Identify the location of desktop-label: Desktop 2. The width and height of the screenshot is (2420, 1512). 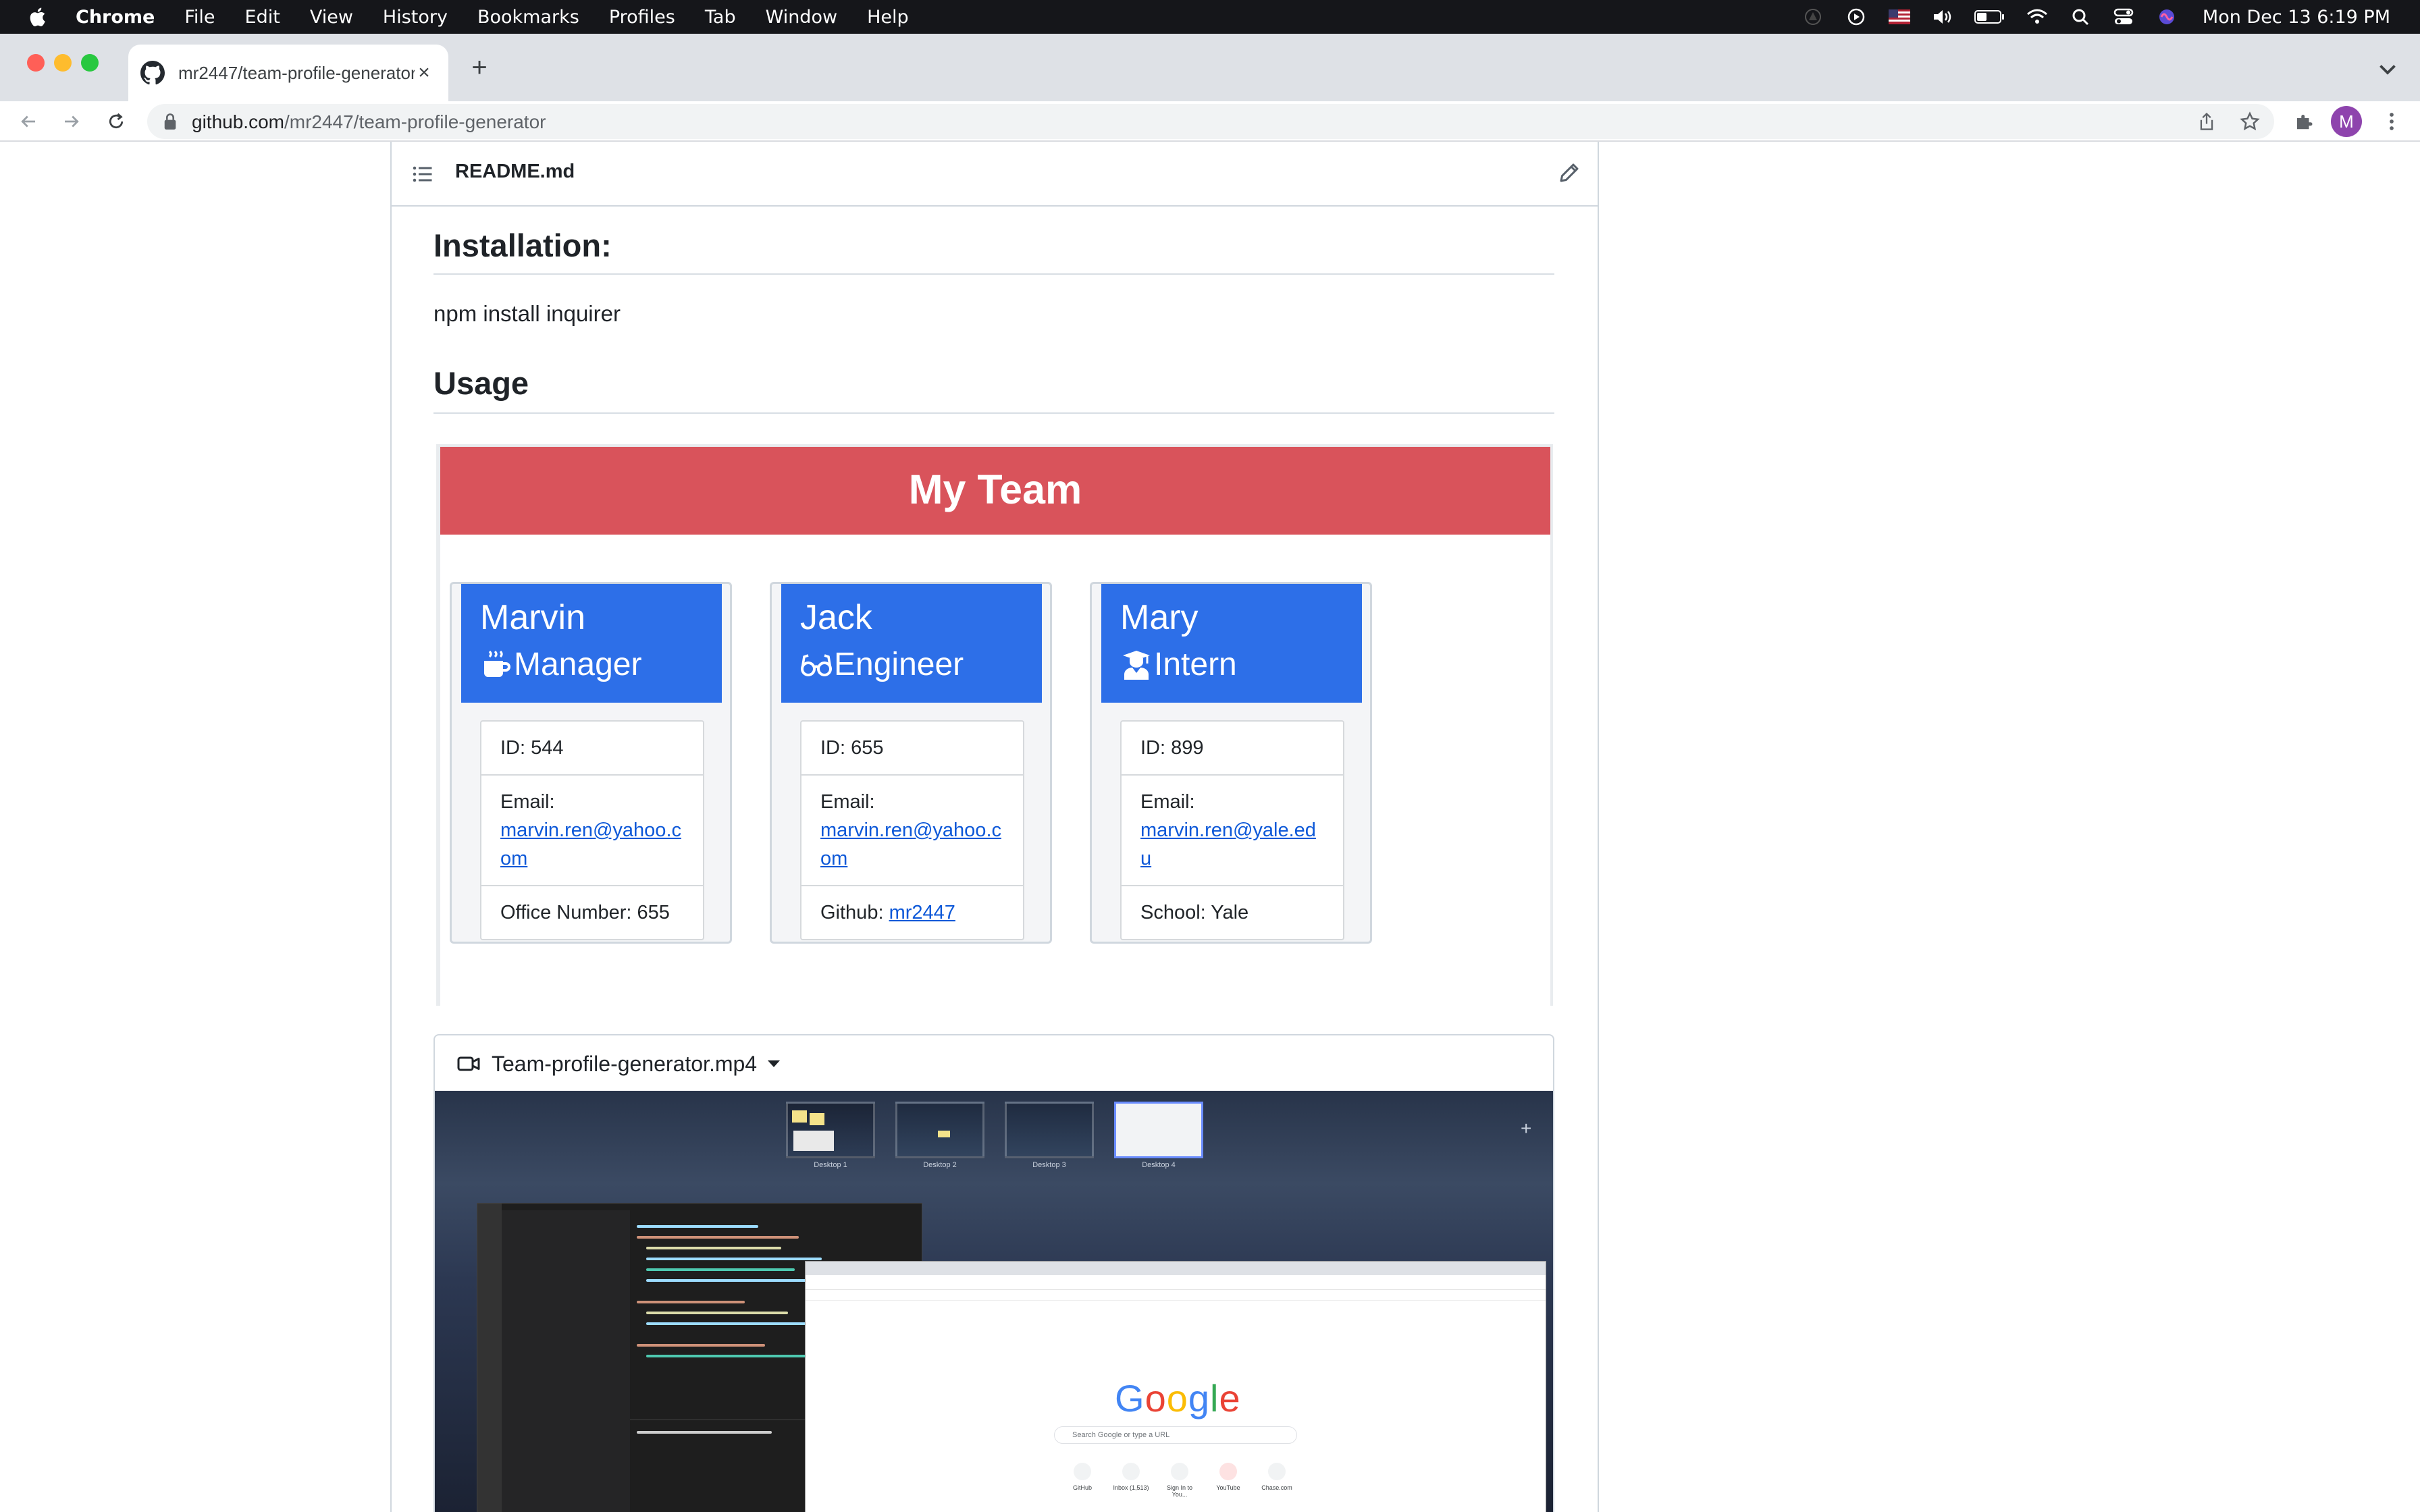
(940, 1165).